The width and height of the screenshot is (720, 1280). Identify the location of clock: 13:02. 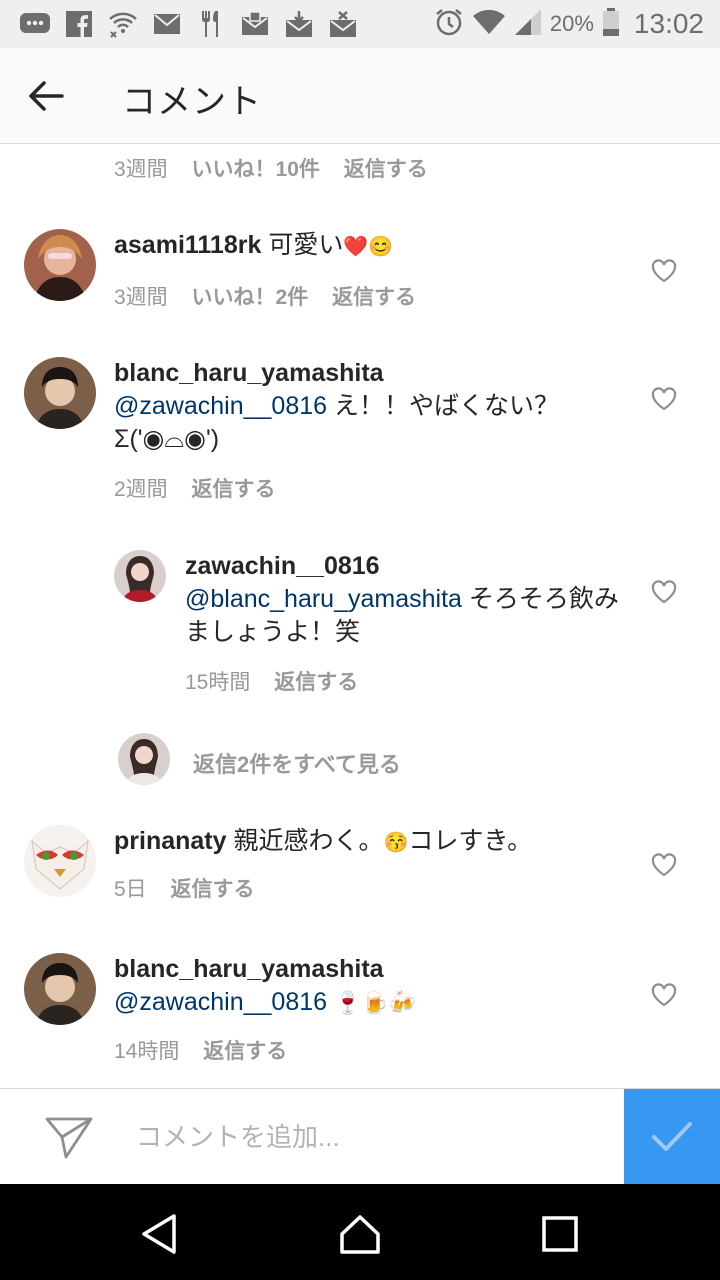
(668, 23).